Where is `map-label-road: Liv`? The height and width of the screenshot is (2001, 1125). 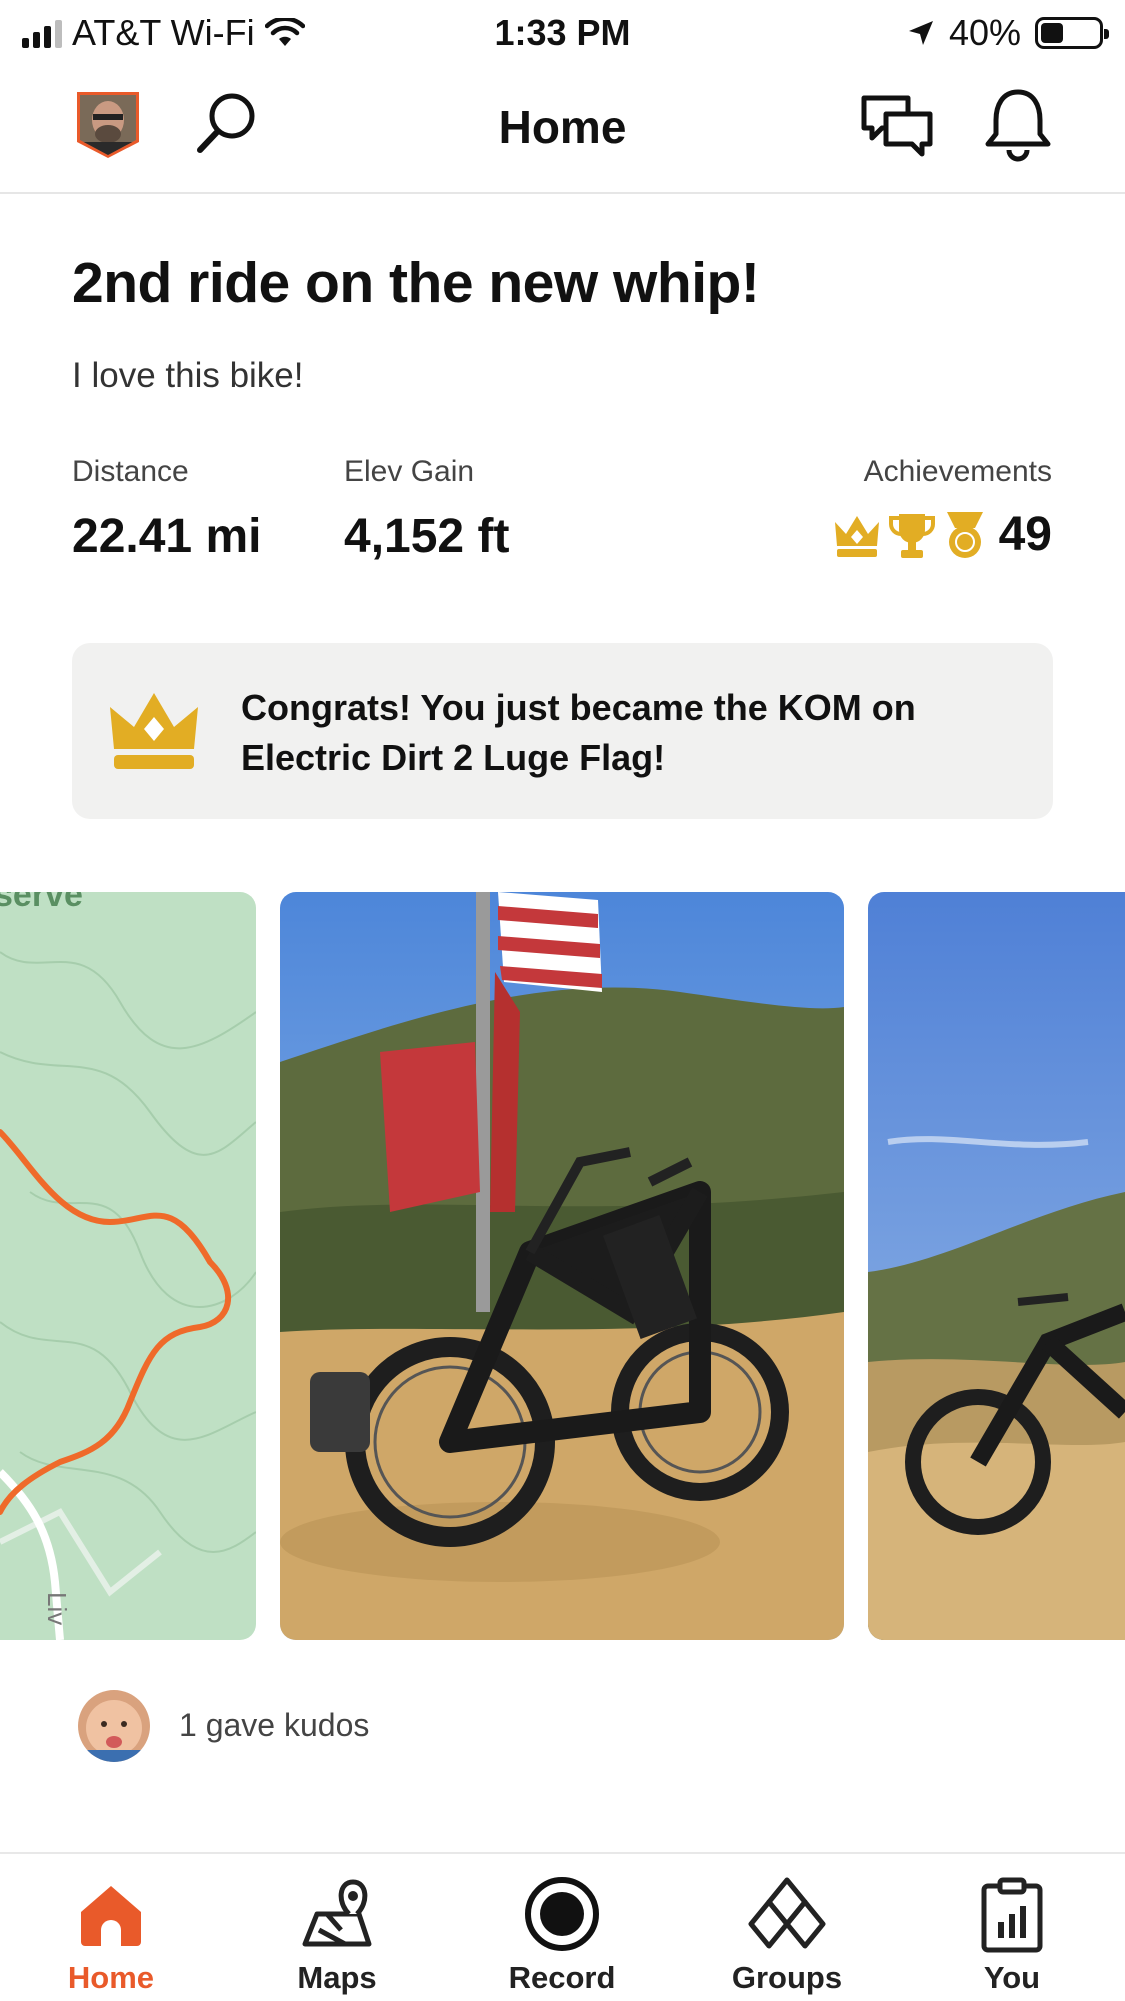
map-label-road: Liv is located at coordinates (57, 1608).